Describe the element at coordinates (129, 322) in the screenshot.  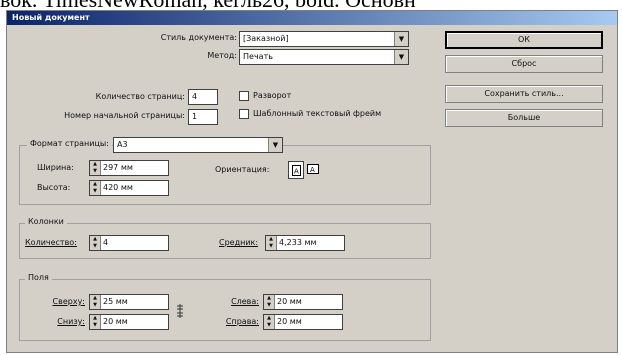
I see `margin-bottom-stepper: ▲ ▼ 20 мм` at that location.